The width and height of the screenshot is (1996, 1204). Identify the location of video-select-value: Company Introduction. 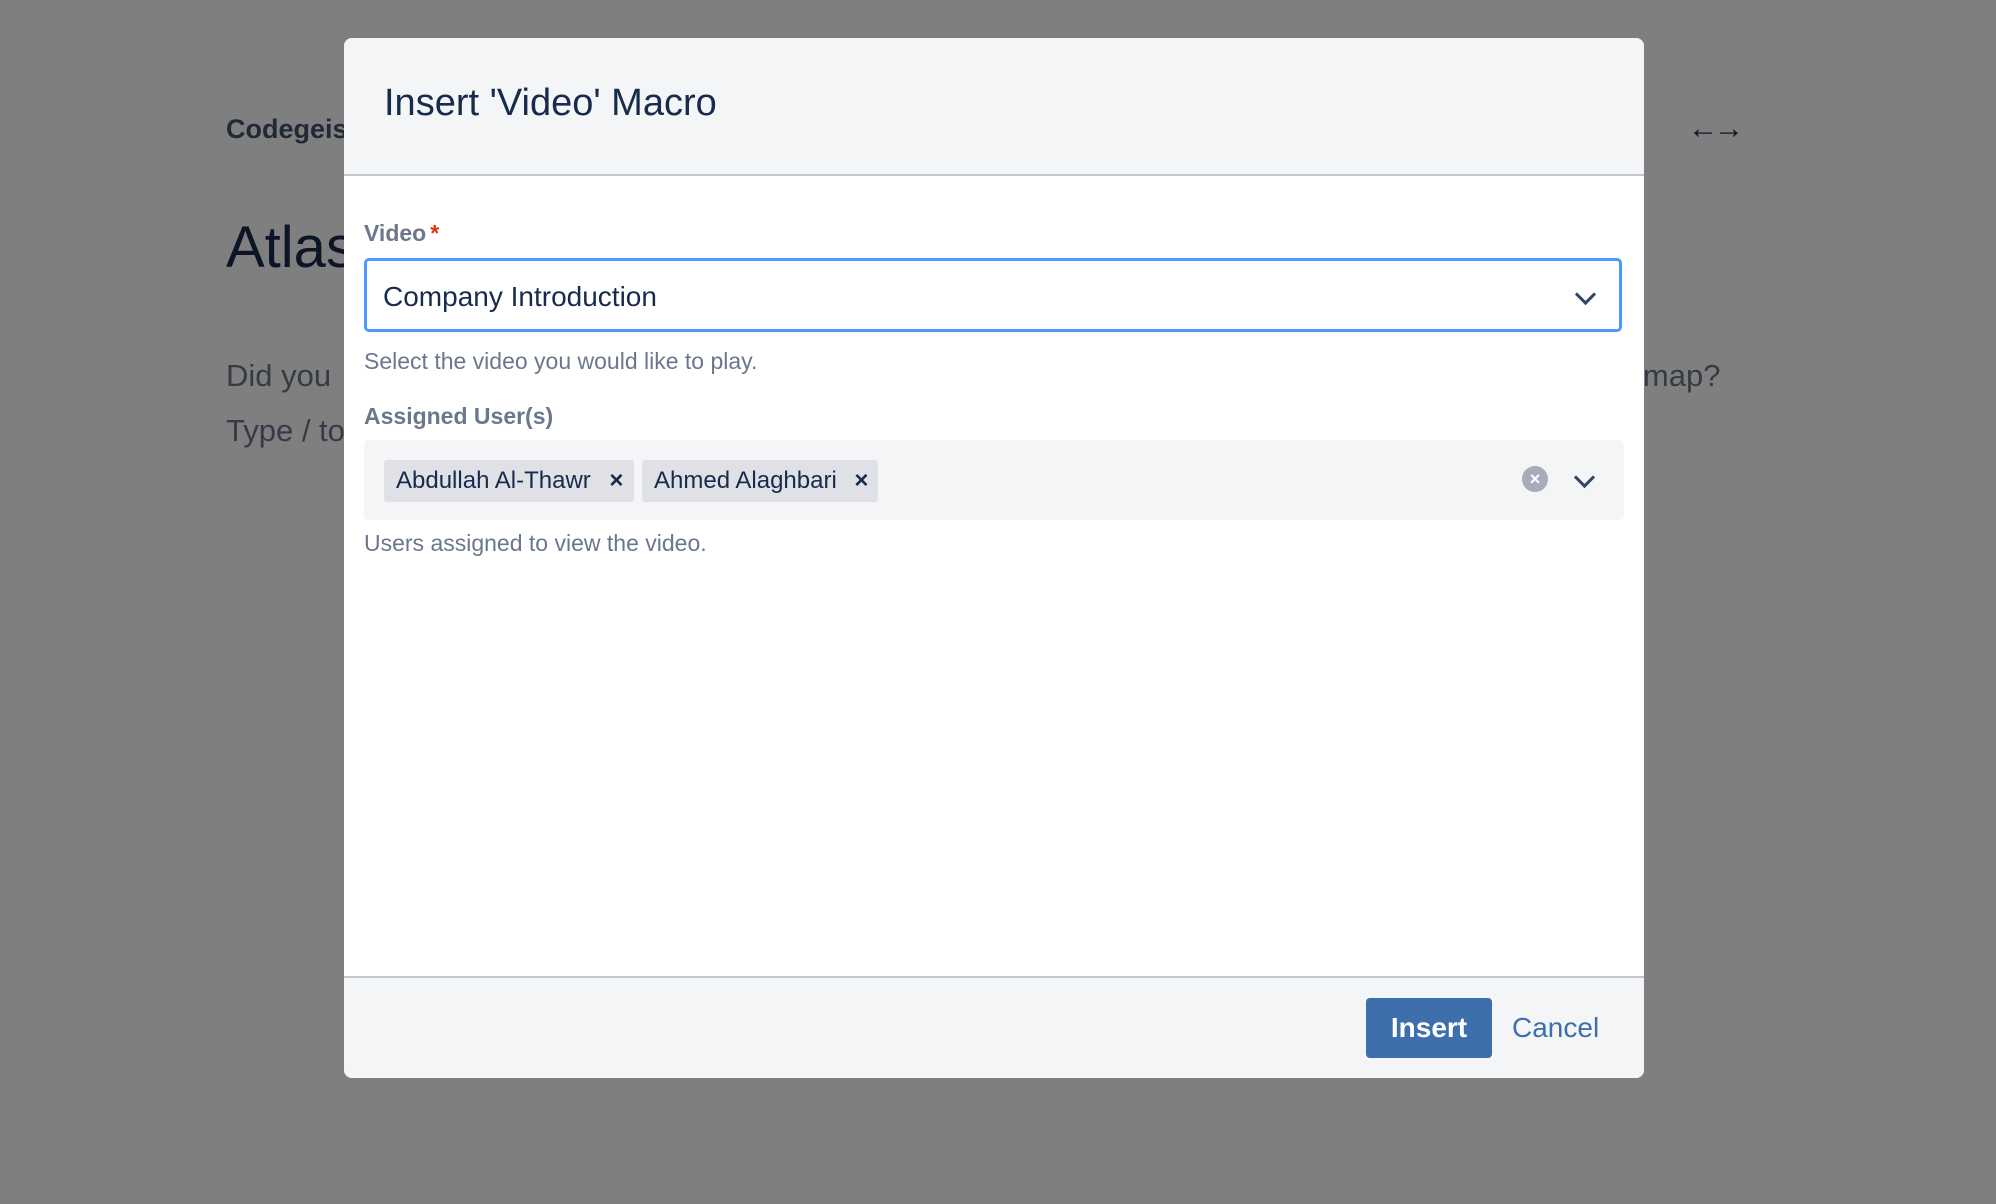
(520, 296).